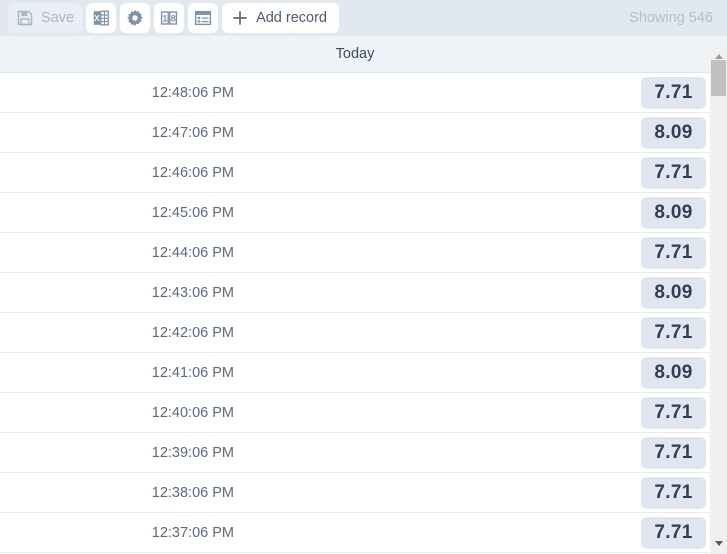 The width and height of the screenshot is (727, 554). Describe the element at coordinates (671, 18) in the screenshot. I see `showing-count-label: Showing 546` at that location.